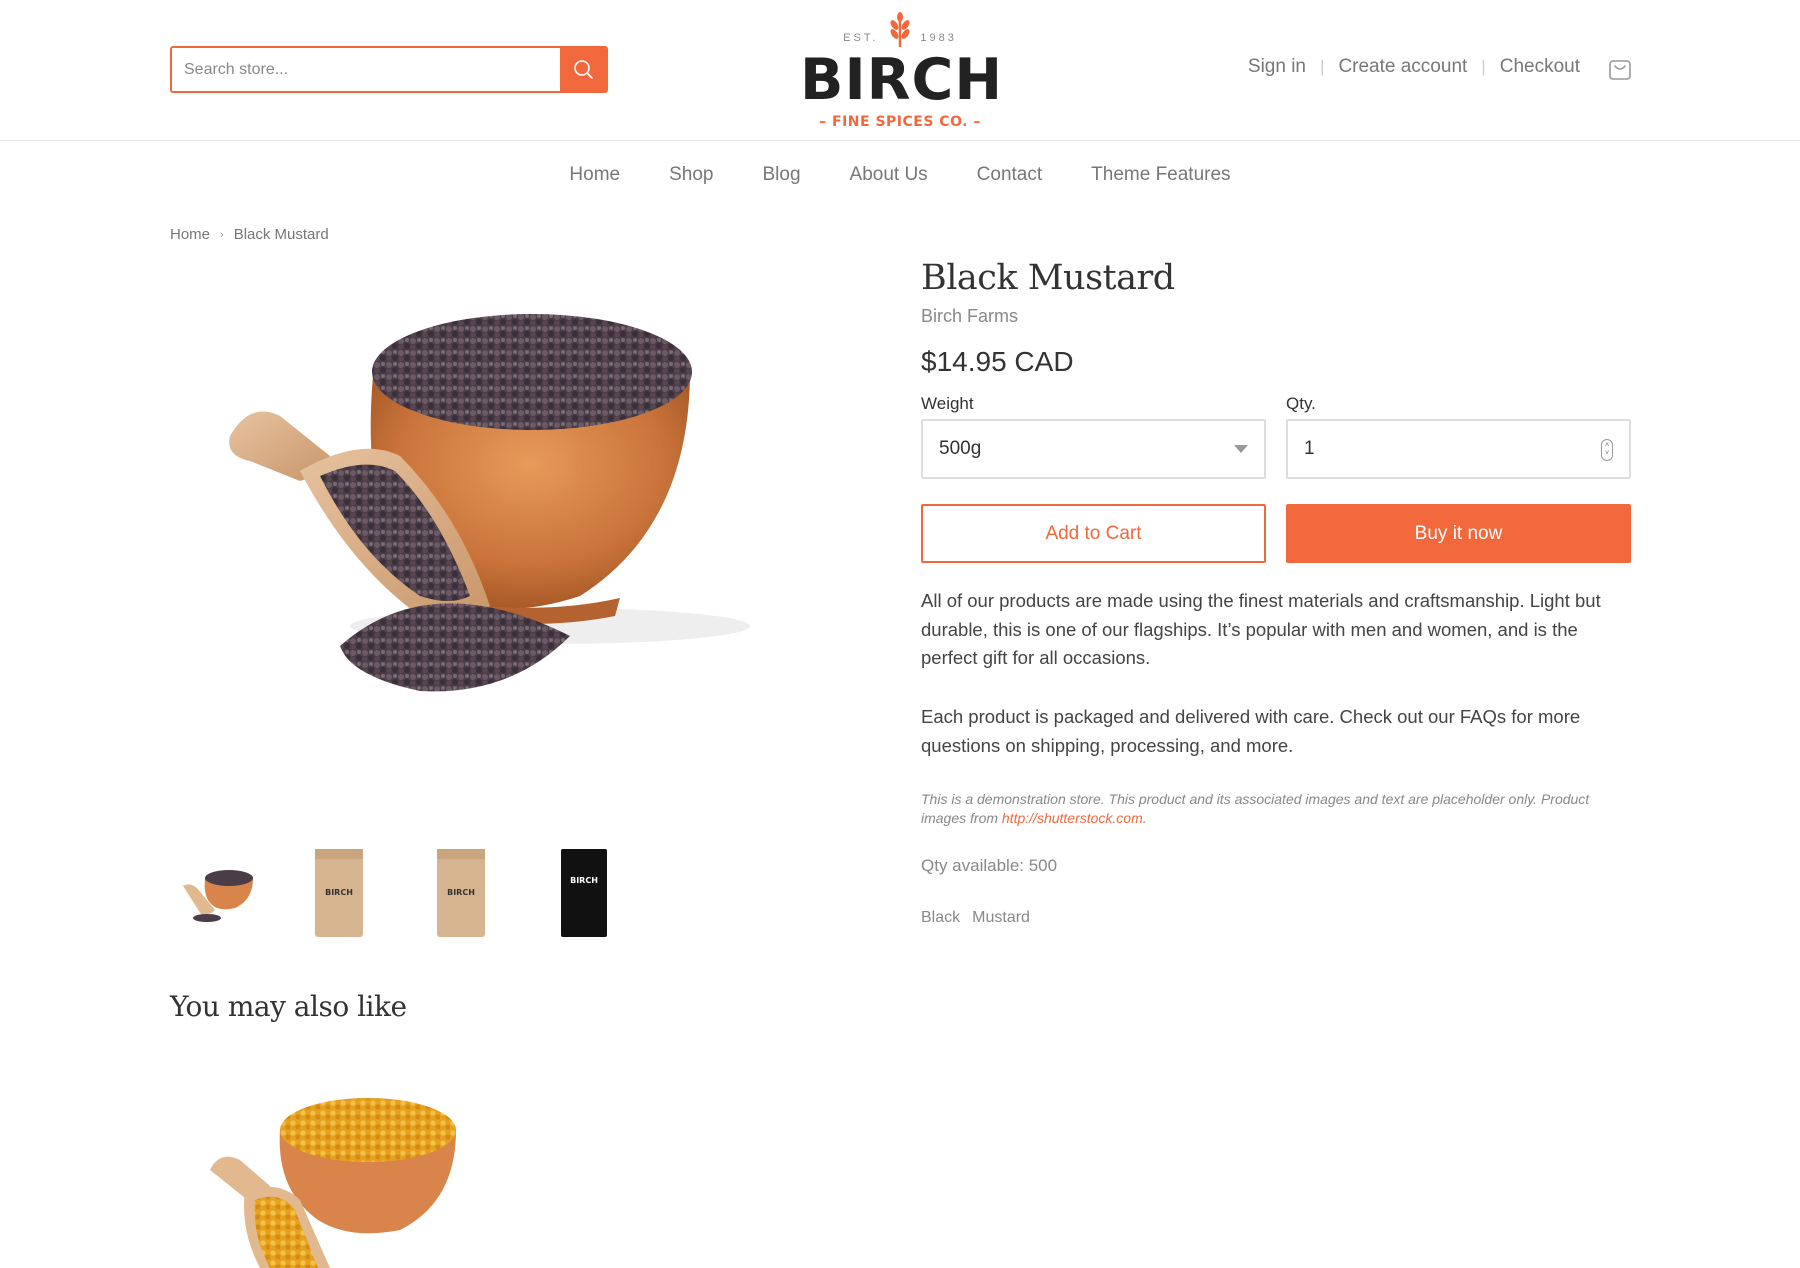  What do you see at coordinates (281, 234) in the screenshot?
I see `breadcrumb-current: Black Mustard` at bounding box center [281, 234].